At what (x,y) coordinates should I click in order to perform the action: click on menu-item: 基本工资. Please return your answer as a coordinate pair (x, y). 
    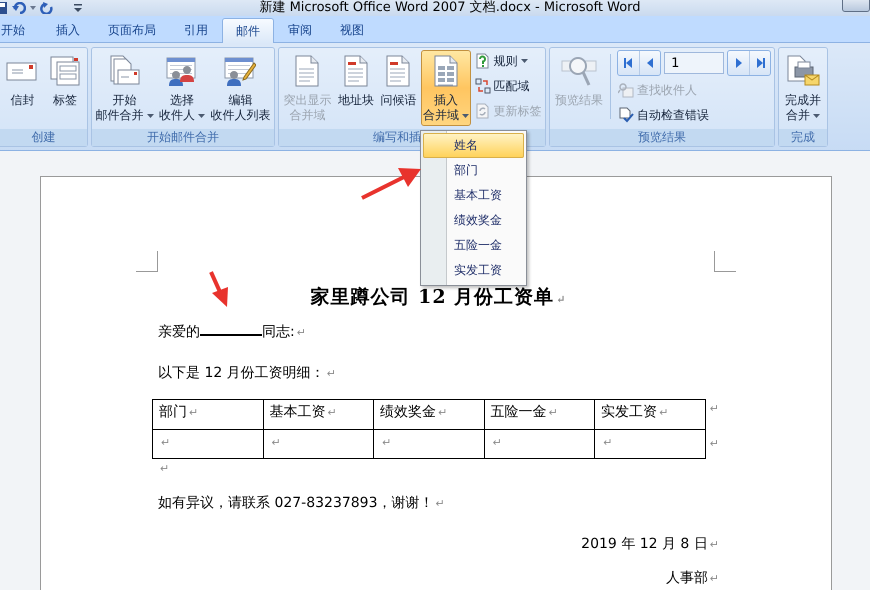
    Looking at the image, I should click on (473, 195).